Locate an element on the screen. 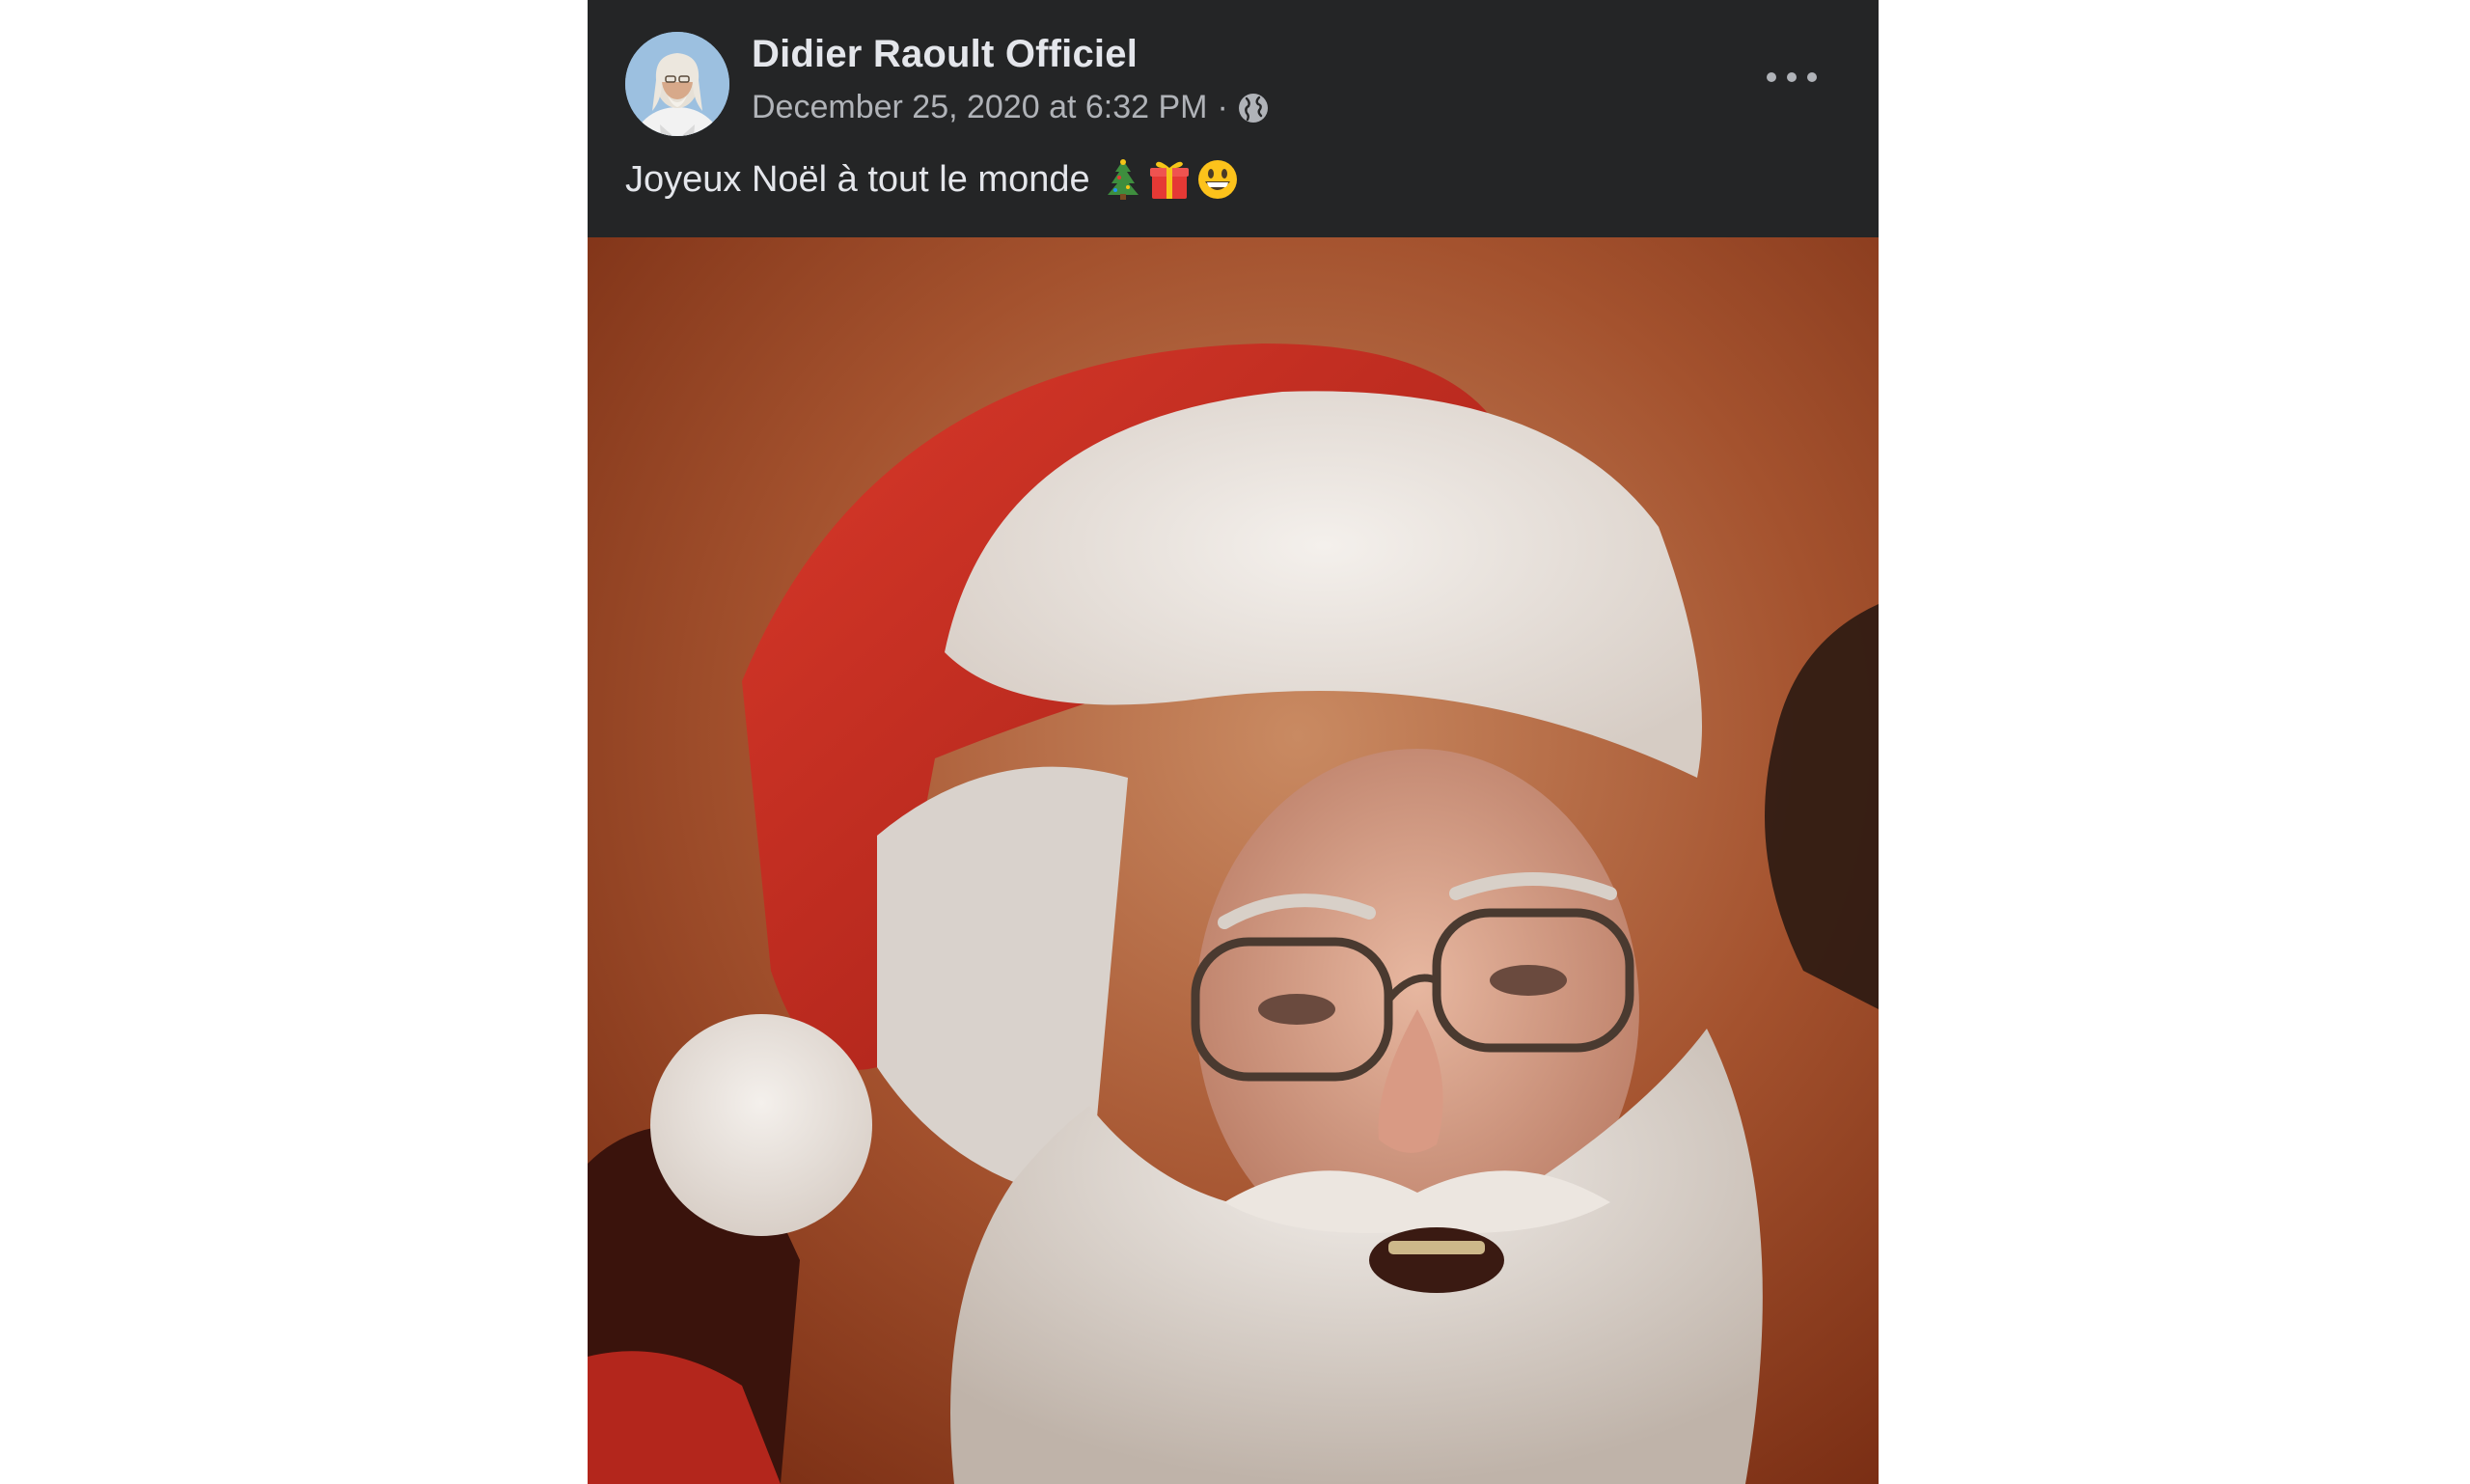  emoji-group is located at coordinates (1171, 179).